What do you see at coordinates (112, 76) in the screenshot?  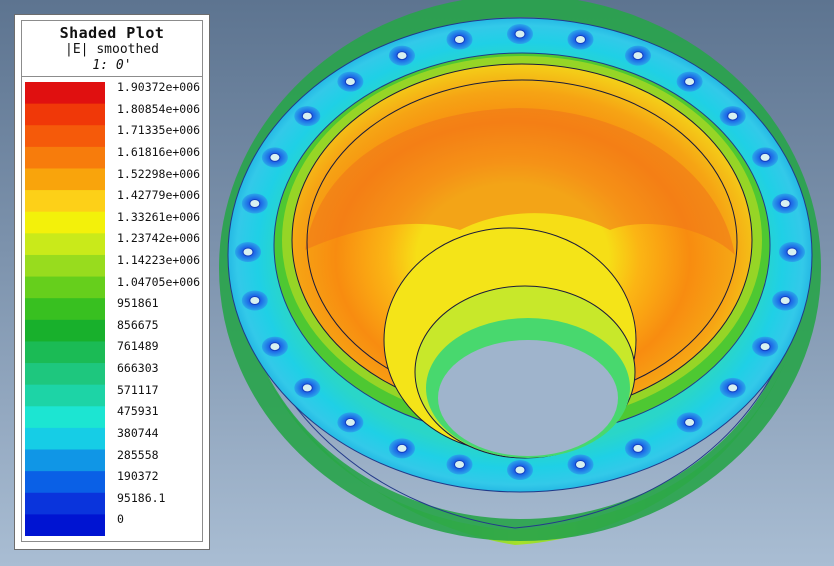 I see `legend-divider` at bounding box center [112, 76].